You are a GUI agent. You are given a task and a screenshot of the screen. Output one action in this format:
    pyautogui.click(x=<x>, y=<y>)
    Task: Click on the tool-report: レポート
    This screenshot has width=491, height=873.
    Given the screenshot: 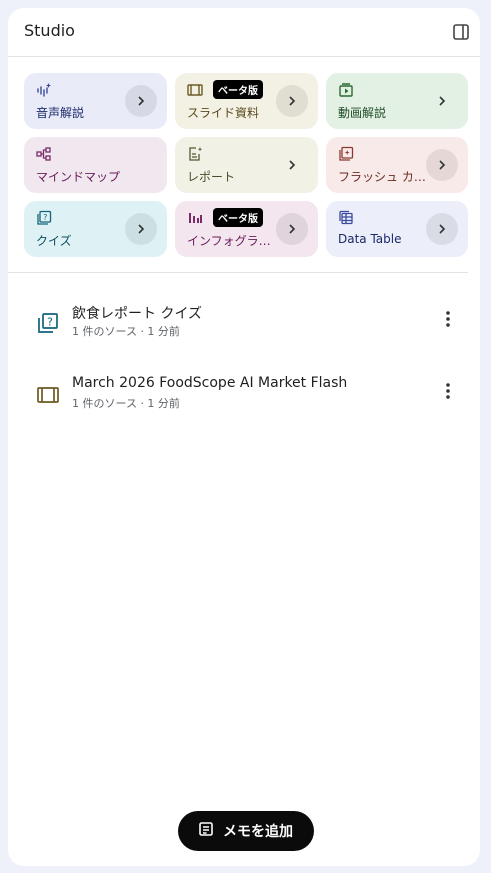 What is the action you would take?
    pyautogui.click(x=246, y=165)
    